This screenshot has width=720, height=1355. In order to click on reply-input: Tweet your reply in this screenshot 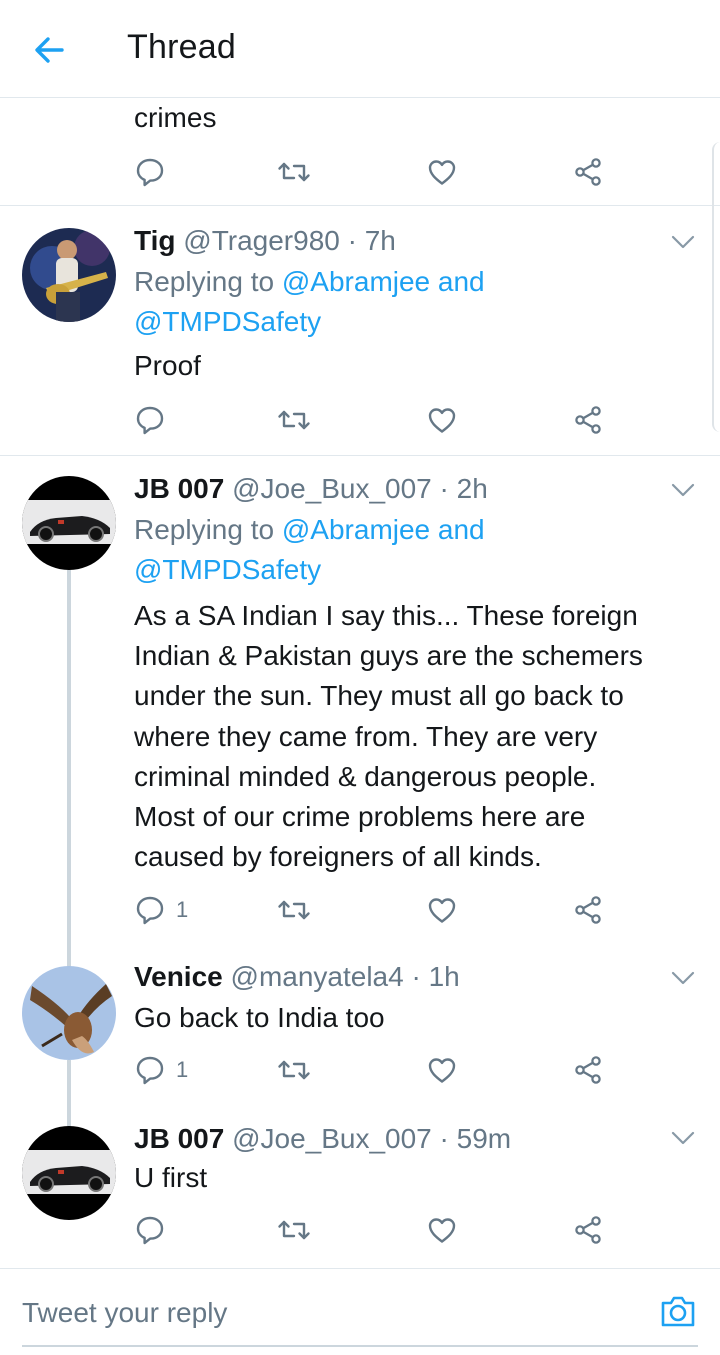, I will do `click(124, 1313)`.